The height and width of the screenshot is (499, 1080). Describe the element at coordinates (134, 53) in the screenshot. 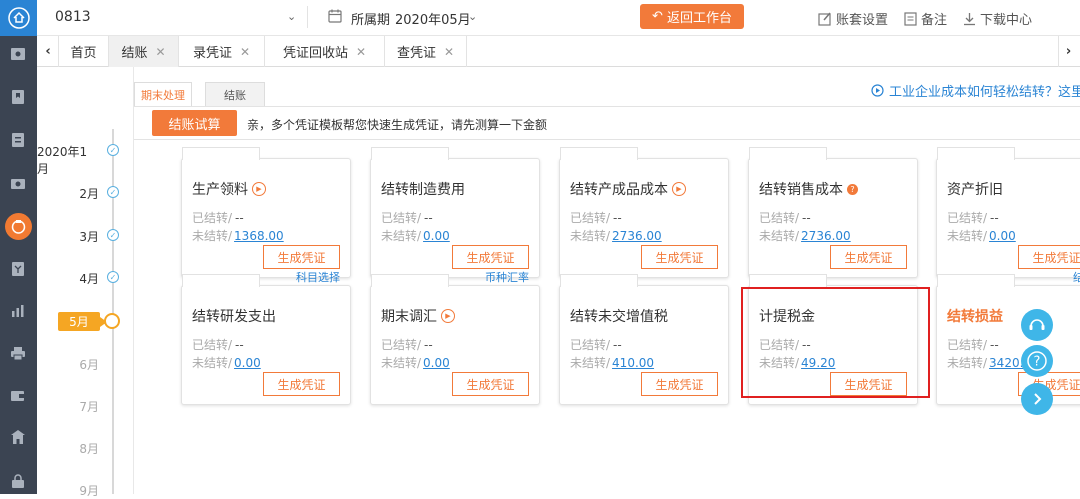

I see `tab-label: 结账` at that location.